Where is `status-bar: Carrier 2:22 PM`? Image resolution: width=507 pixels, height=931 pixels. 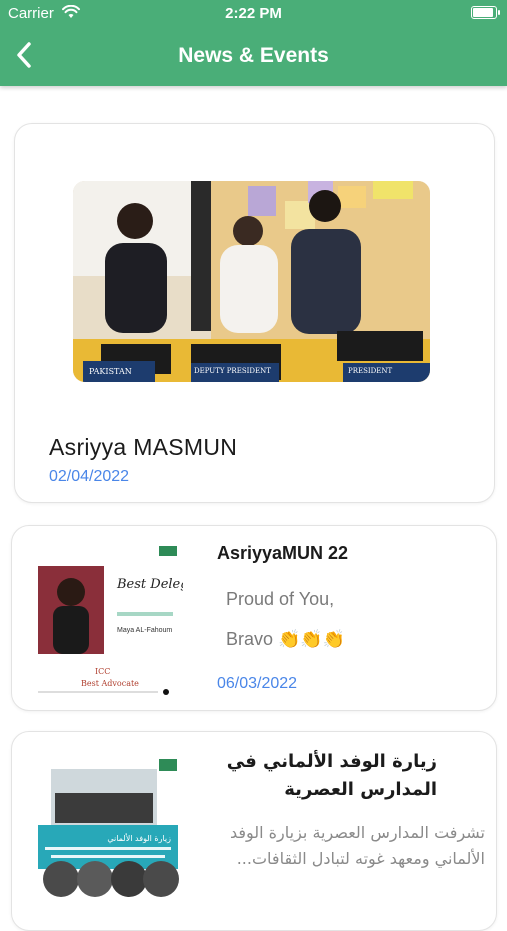 status-bar: Carrier 2:22 PM is located at coordinates (253, 14).